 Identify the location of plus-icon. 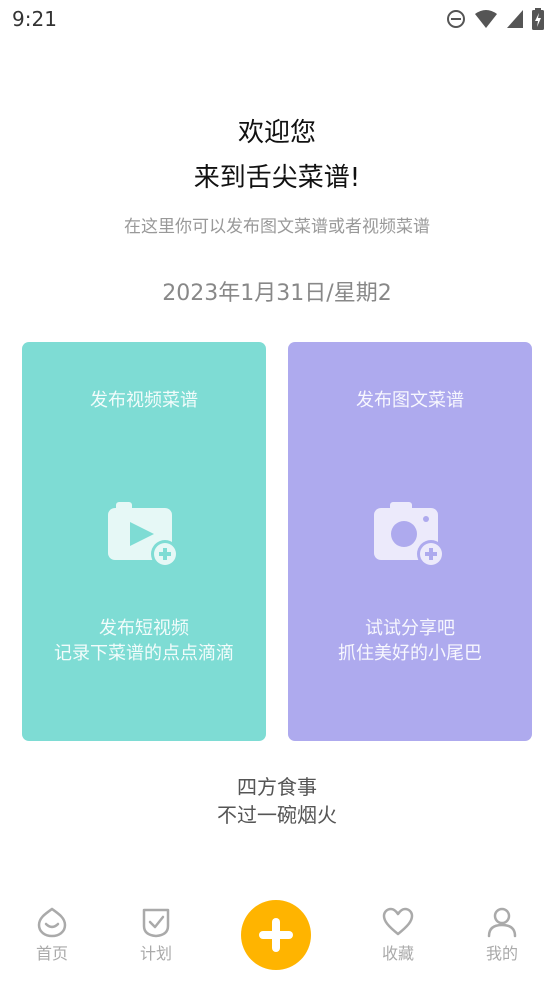
(276, 935).